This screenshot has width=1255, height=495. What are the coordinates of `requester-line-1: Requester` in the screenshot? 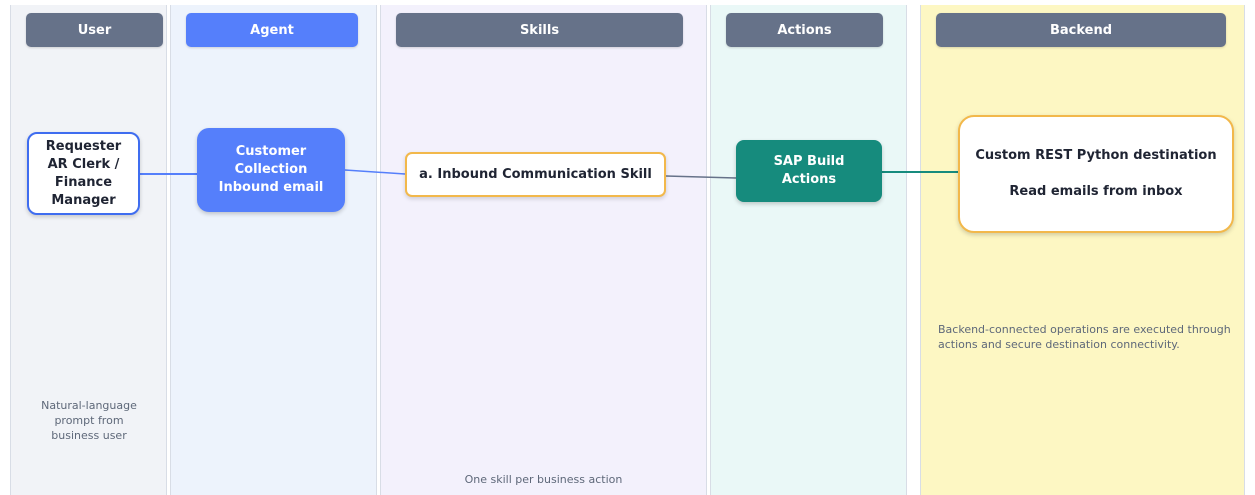 It's located at (83, 146).